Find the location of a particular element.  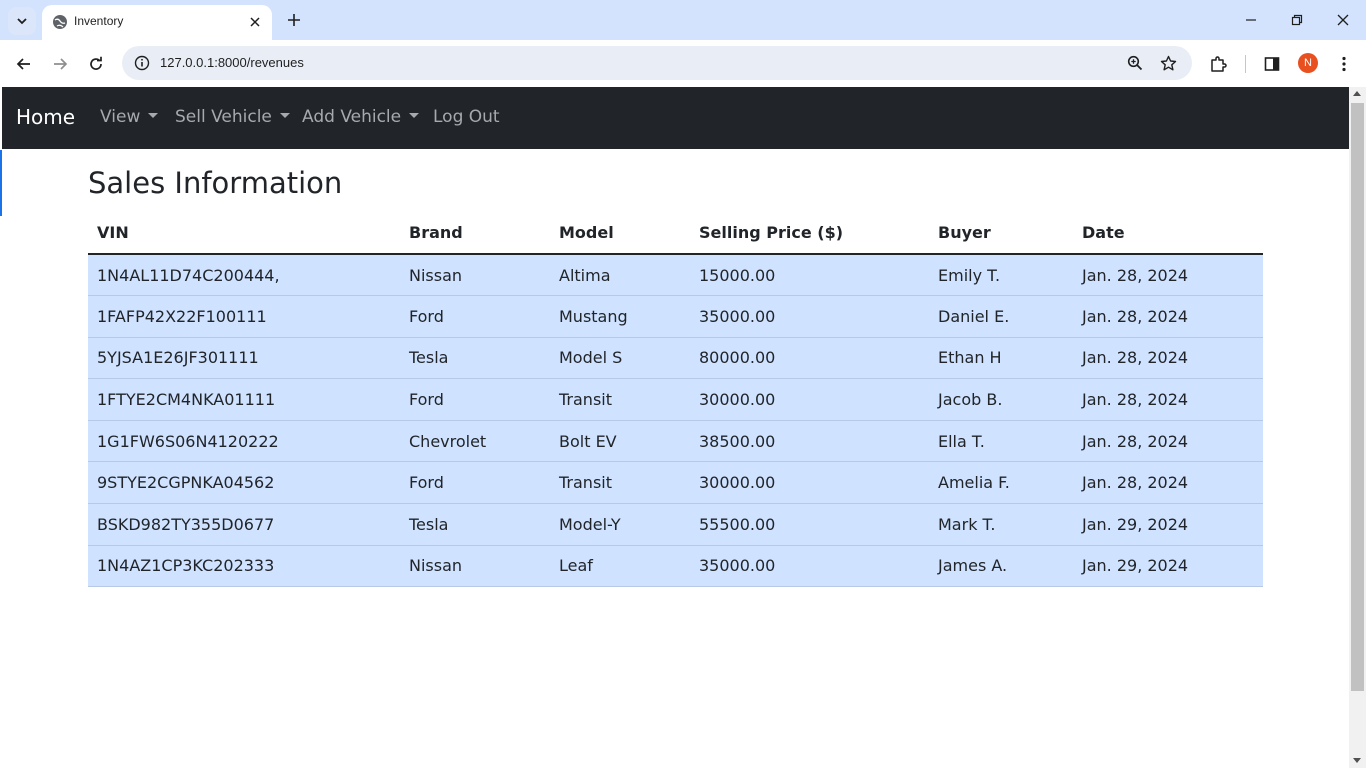

cell-model: Model-Y is located at coordinates (620, 524).